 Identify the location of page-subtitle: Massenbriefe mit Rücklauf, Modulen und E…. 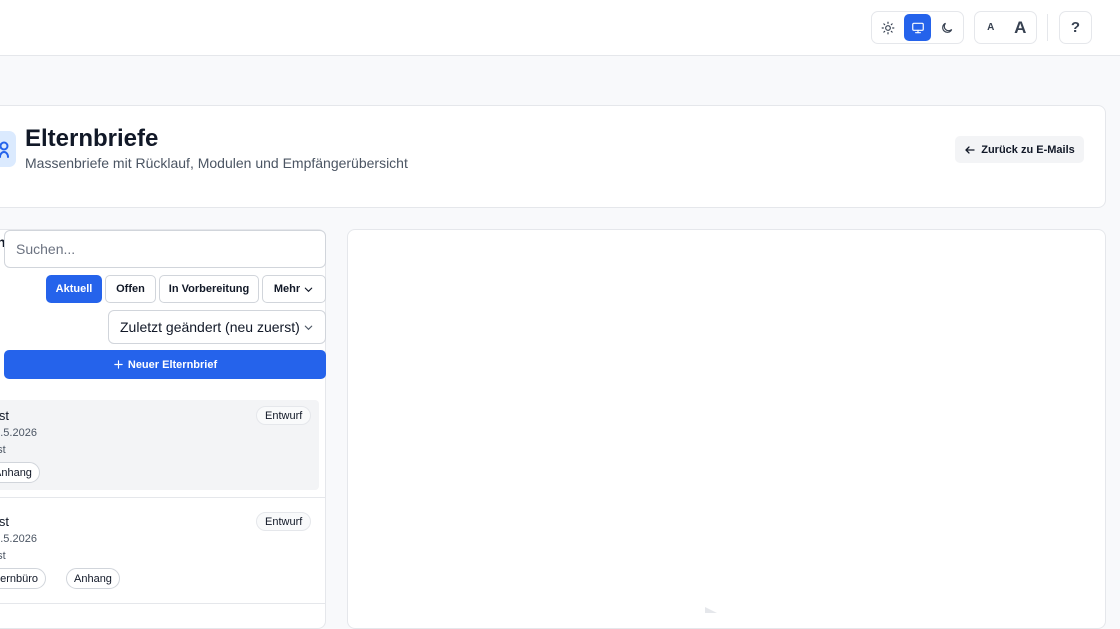
(216, 163).